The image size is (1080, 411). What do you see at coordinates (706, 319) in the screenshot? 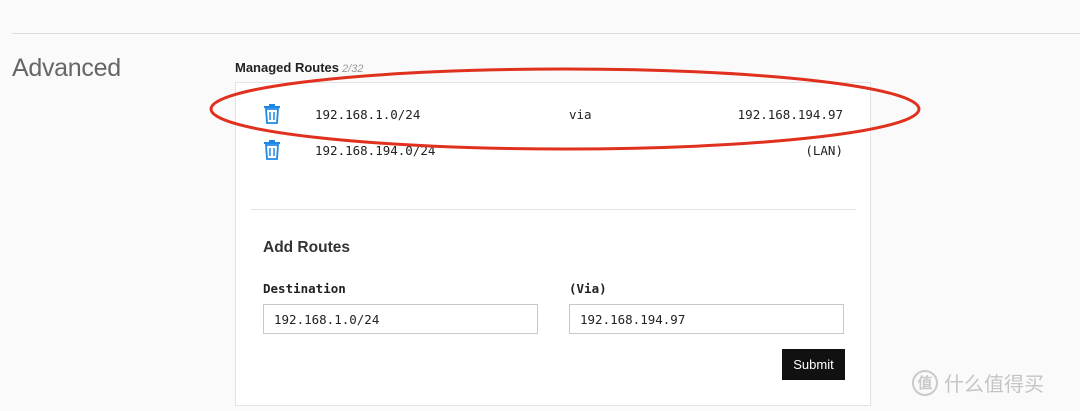
I see `via-input` at bounding box center [706, 319].